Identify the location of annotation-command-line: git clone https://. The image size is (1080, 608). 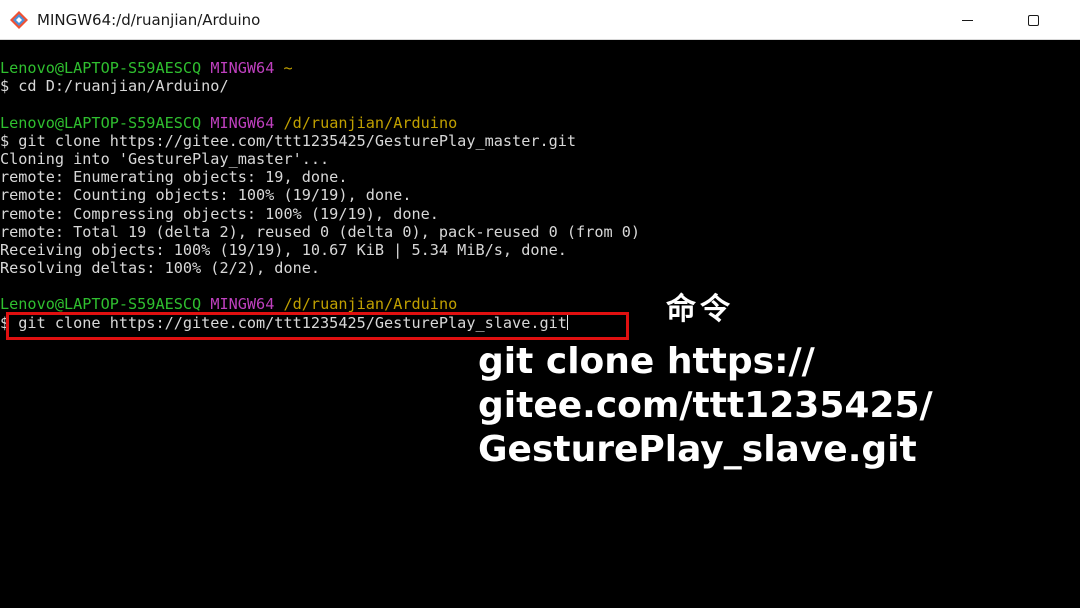
(646, 361).